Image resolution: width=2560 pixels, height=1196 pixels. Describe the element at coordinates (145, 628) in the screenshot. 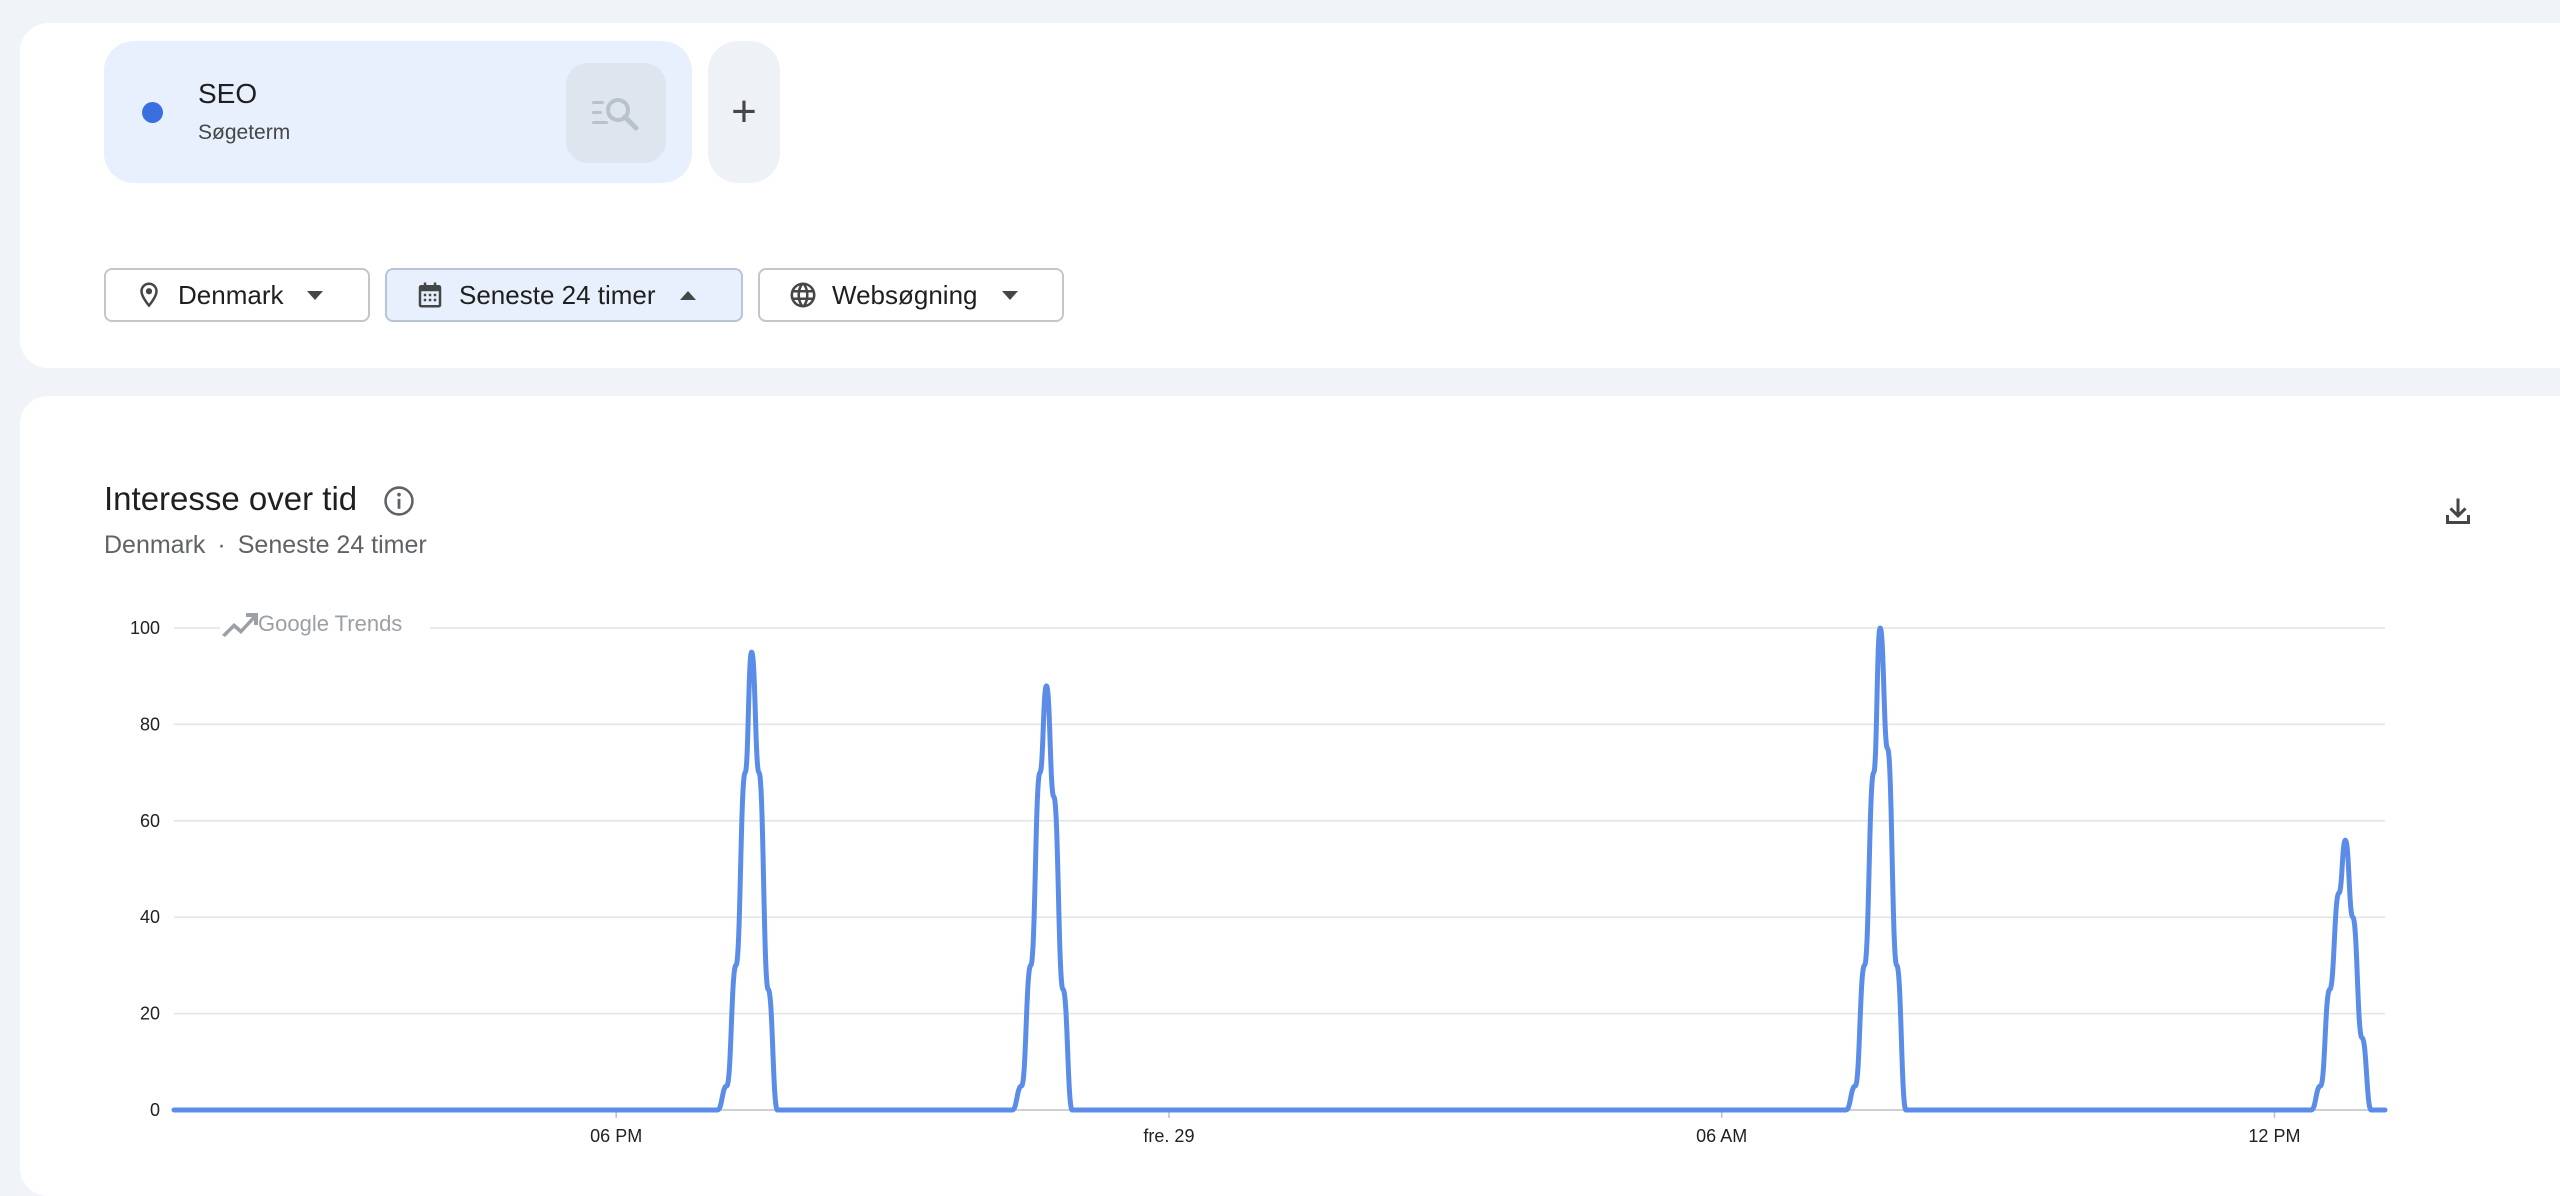

I see `y-tick-label: 100` at that location.